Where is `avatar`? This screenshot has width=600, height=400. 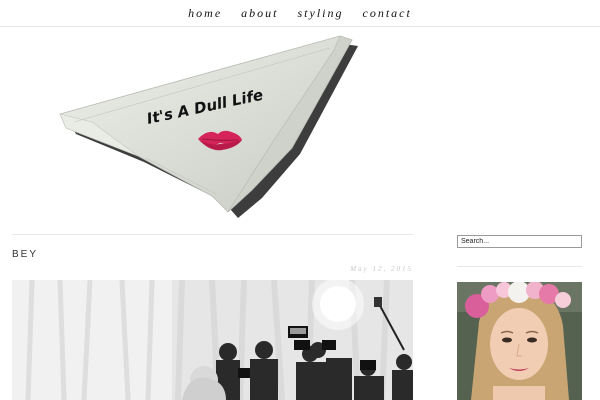 avatar is located at coordinates (519, 341).